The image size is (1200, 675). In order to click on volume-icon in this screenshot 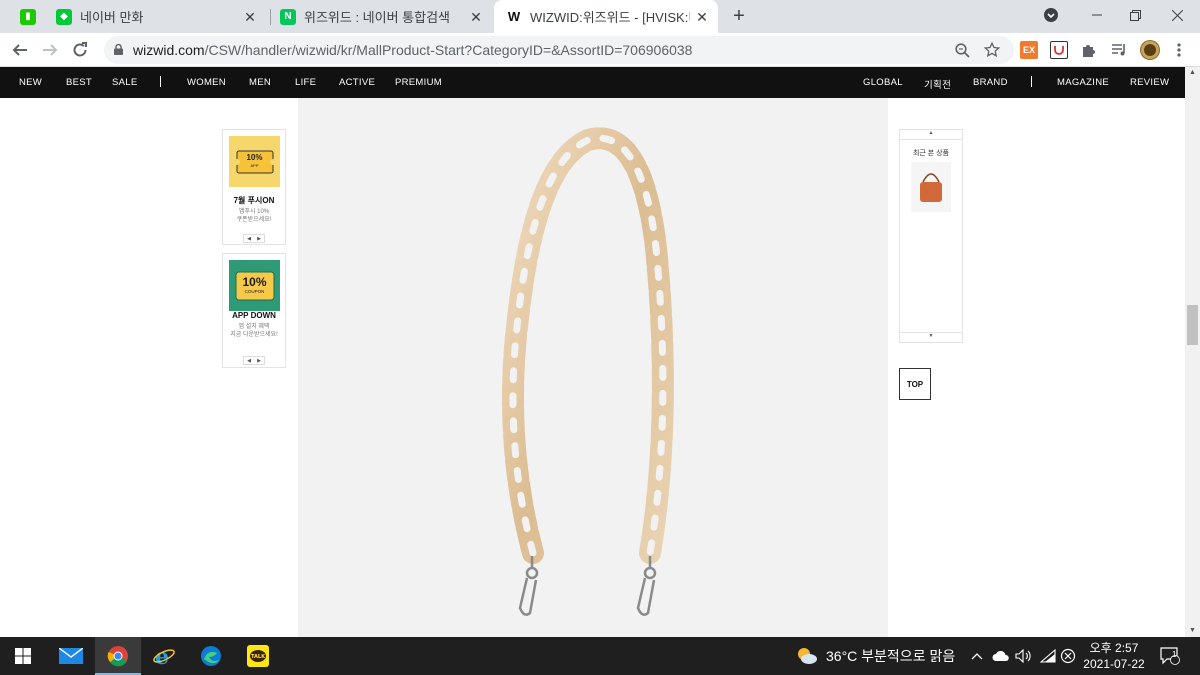, I will do `click(1023, 656)`.